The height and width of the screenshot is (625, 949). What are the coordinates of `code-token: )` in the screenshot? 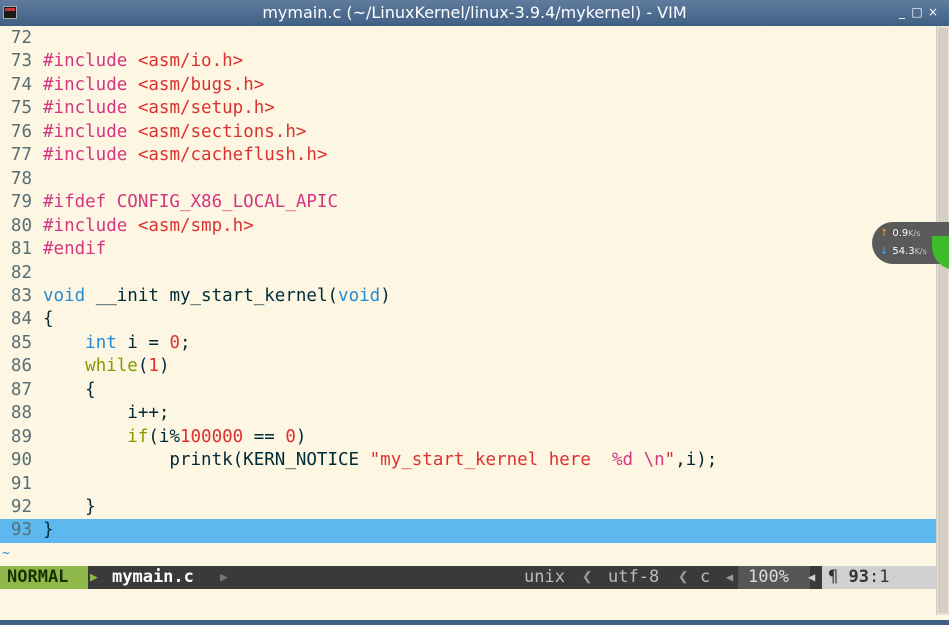 It's located at (385, 295).